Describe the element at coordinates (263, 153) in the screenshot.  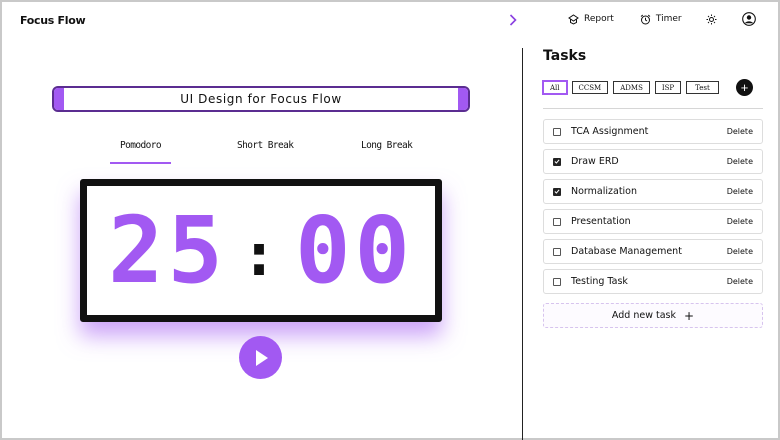
I see `timer-mode-tabs: Pomodoro Short Break Long Break` at that location.